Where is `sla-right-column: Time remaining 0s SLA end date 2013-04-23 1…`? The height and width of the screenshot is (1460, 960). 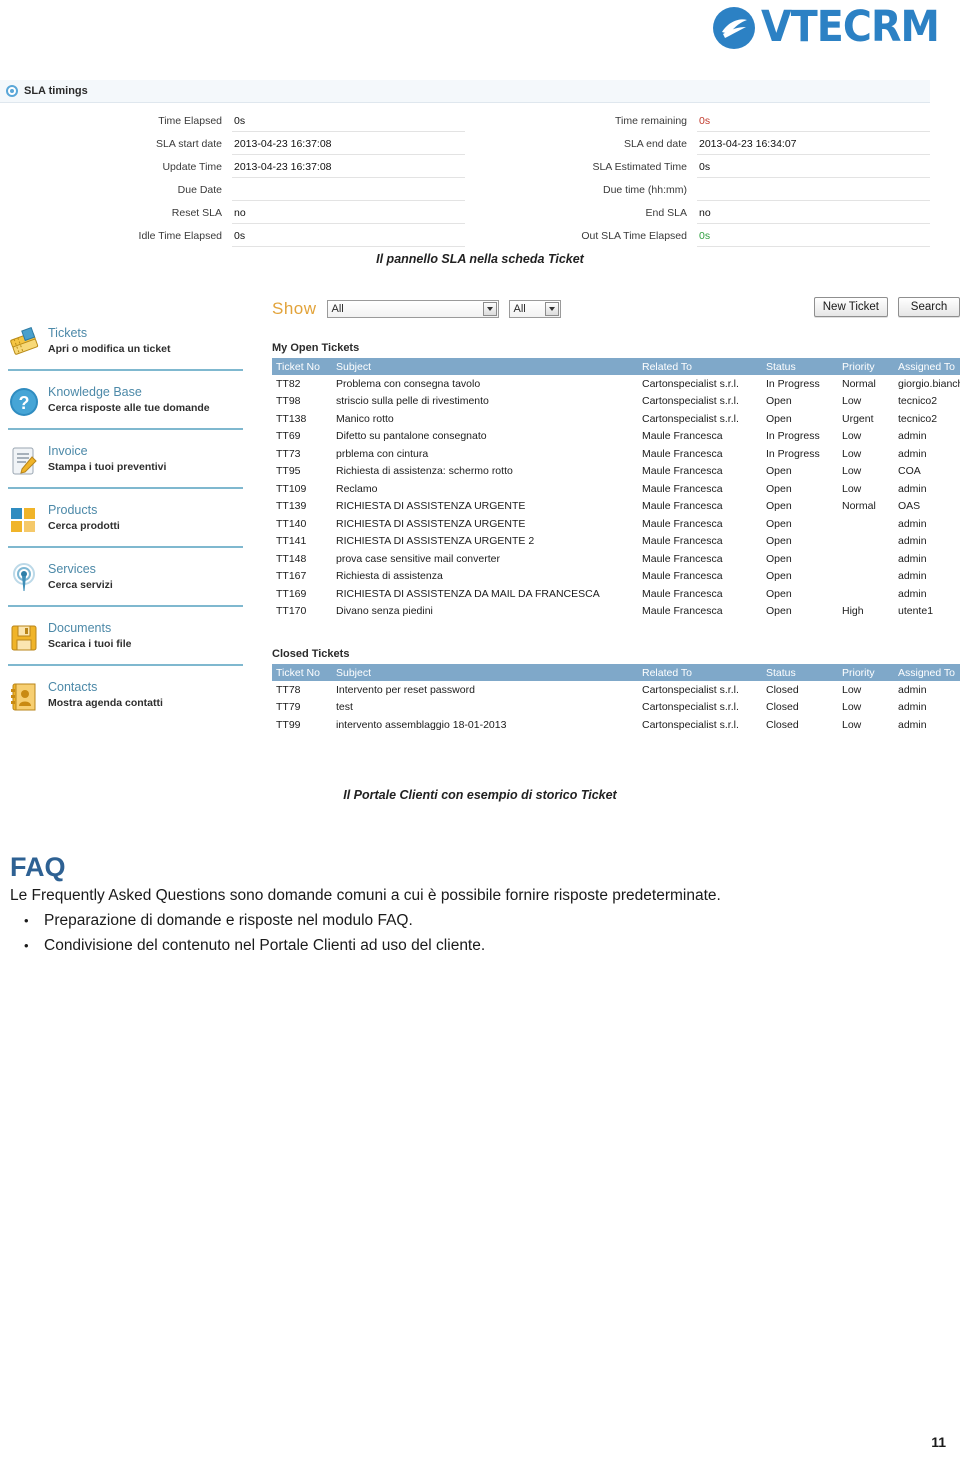 sla-right-column: Time remaining 0s SLA end date 2013-04-23 1… is located at coordinates (697, 178).